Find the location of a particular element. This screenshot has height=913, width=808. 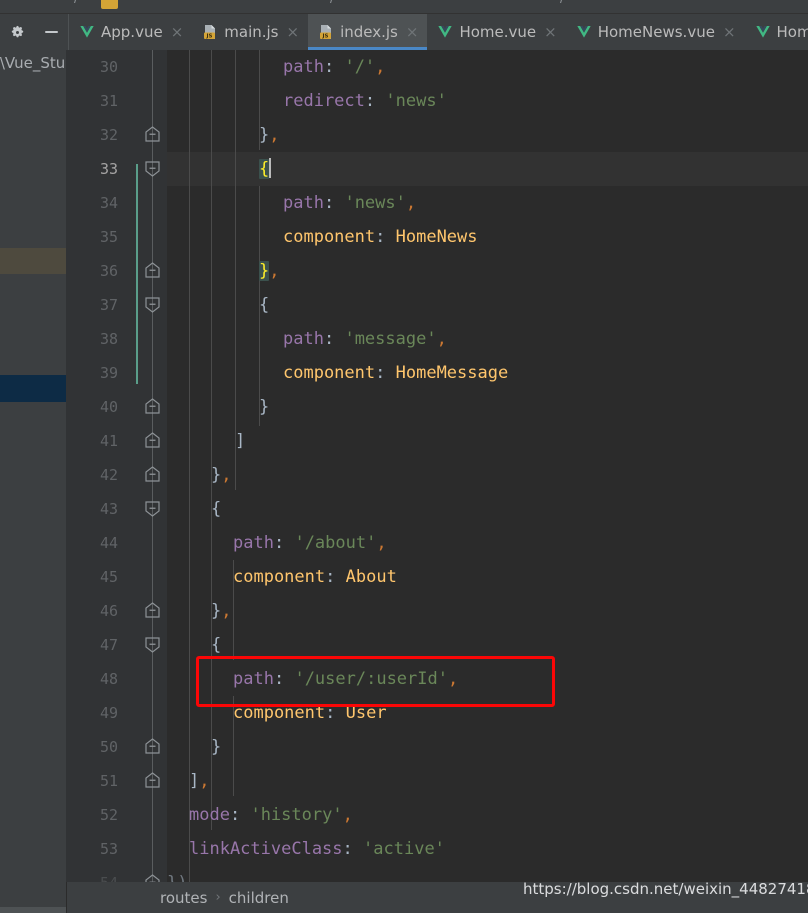

tab-main-js: JS main.js × is located at coordinates (250, 32).